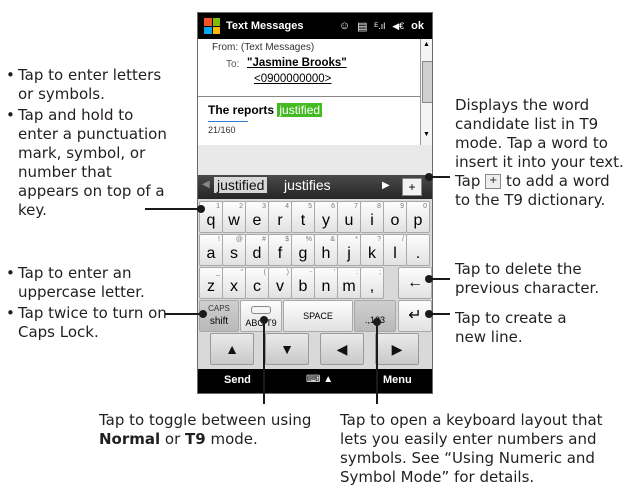  What do you see at coordinates (231, 439) in the screenshot?
I see `callout-toggle-post: mode.` at bounding box center [231, 439].